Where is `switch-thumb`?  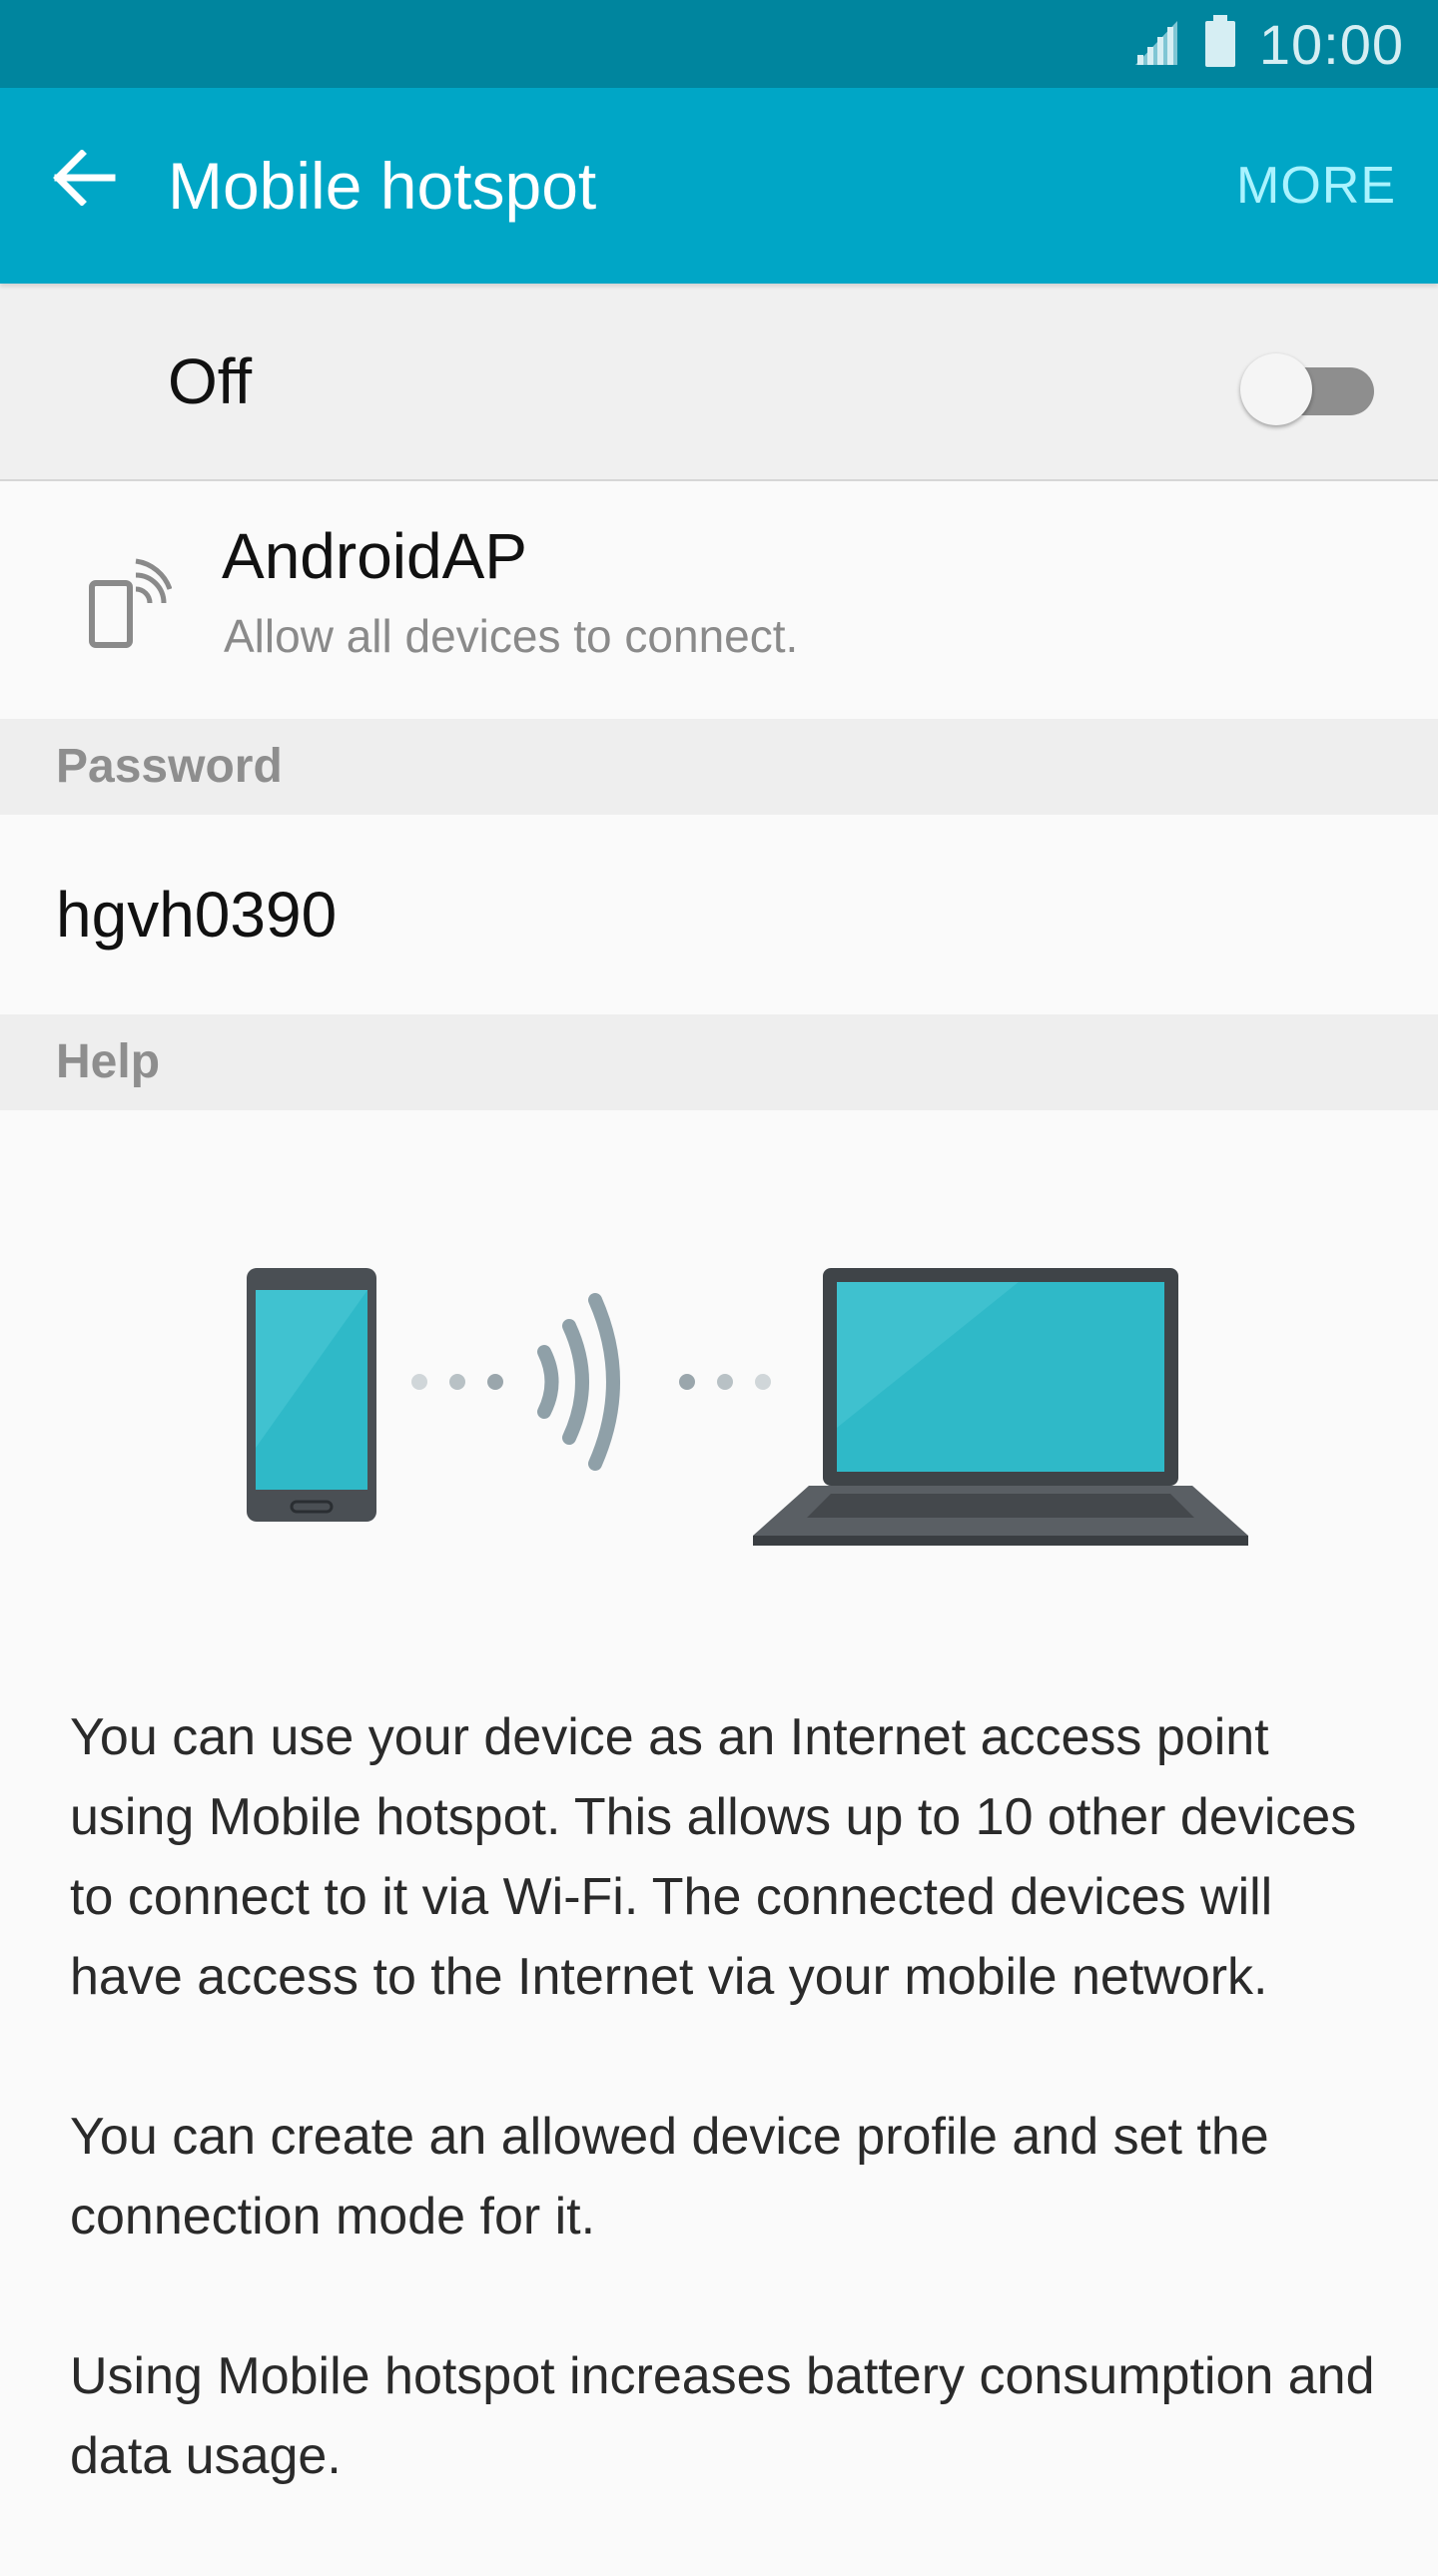 switch-thumb is located at coordinates (1276, 389).